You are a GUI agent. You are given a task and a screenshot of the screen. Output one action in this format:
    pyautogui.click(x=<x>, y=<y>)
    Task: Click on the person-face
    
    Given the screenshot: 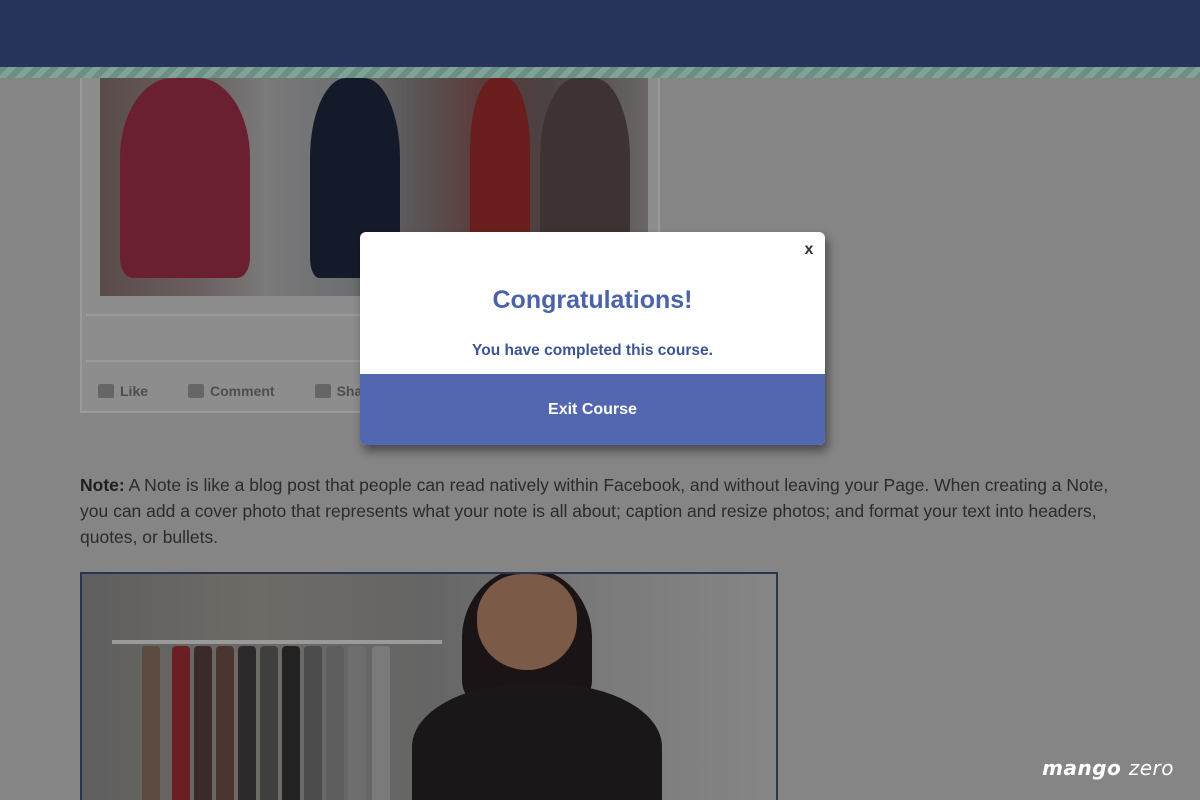 What is the action you would take?
    pyautogui.click(x=527, y=622)
    